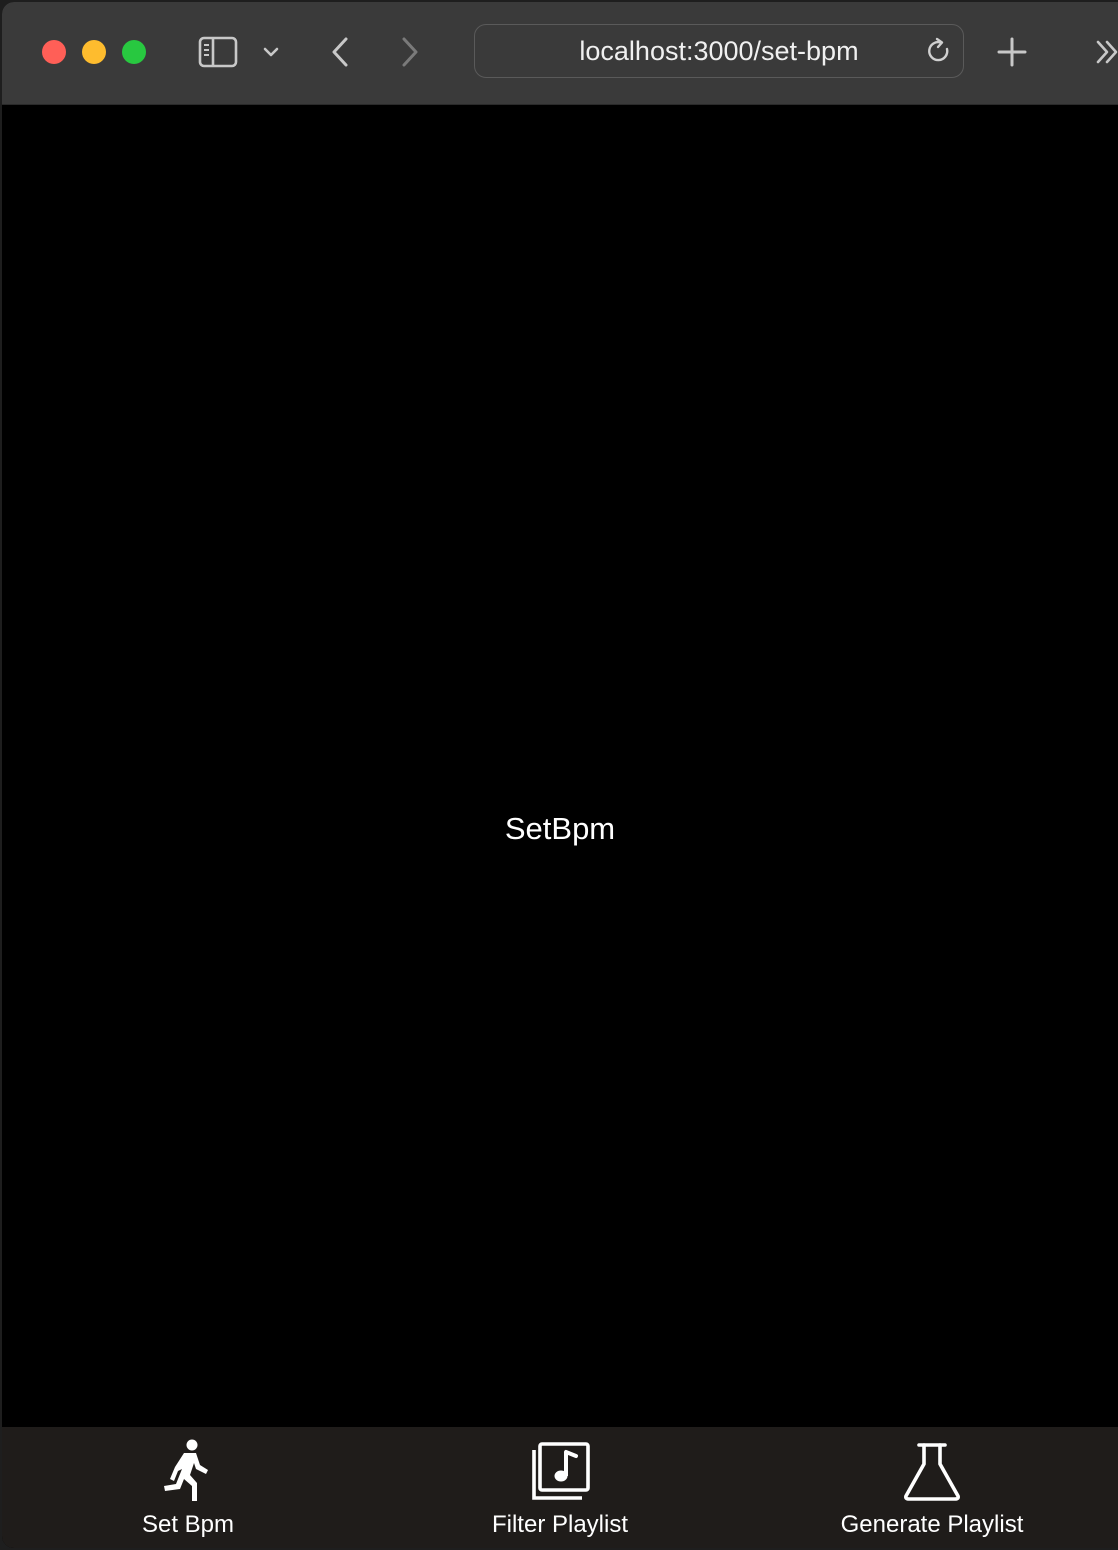  I want to click on chevron-left-icon, so click(340, 52).